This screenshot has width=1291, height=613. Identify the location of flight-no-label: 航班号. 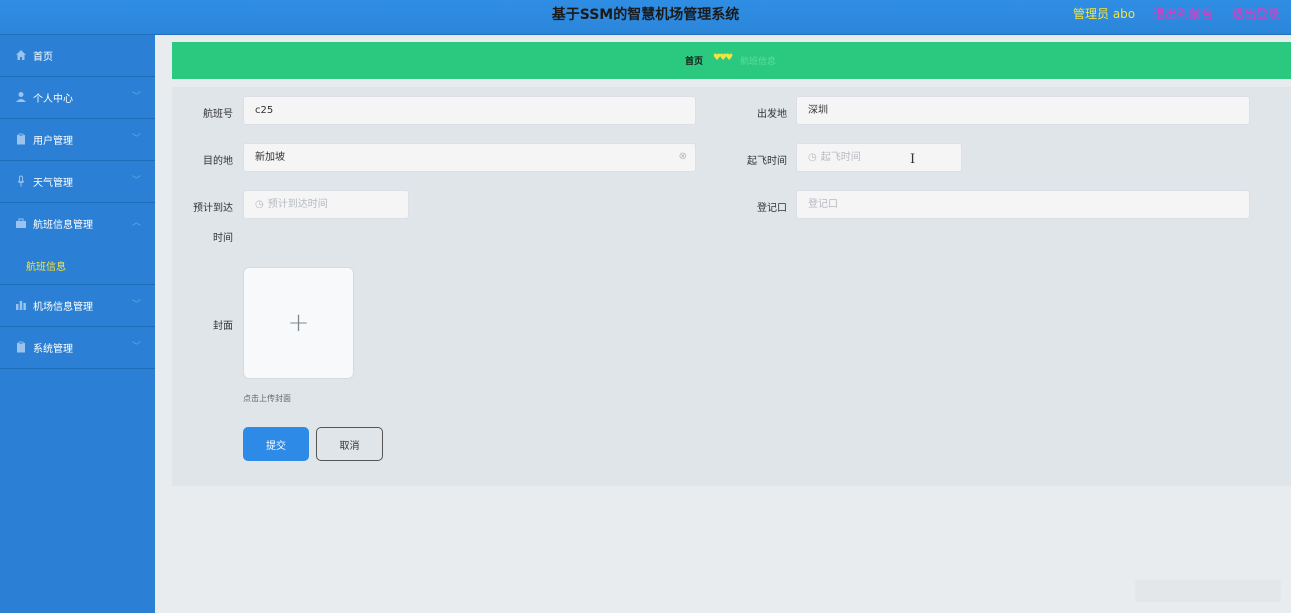
(218, 114).